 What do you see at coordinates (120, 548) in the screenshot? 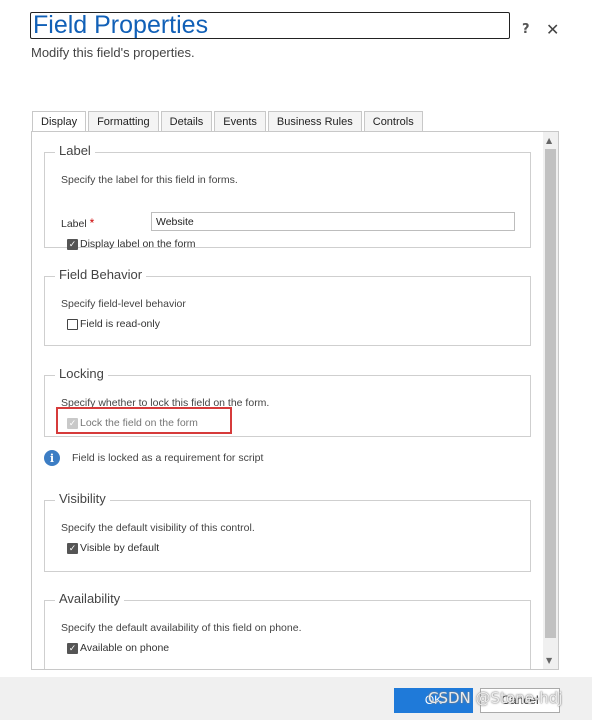
I see `visible-text: Visible by default` at bounding box center [120, 548].